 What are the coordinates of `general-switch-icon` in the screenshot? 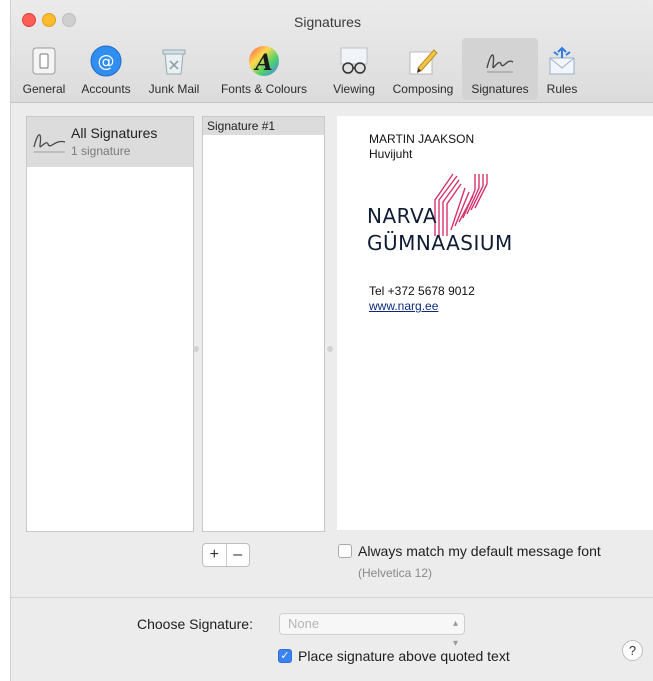 It's located at (44, 61).